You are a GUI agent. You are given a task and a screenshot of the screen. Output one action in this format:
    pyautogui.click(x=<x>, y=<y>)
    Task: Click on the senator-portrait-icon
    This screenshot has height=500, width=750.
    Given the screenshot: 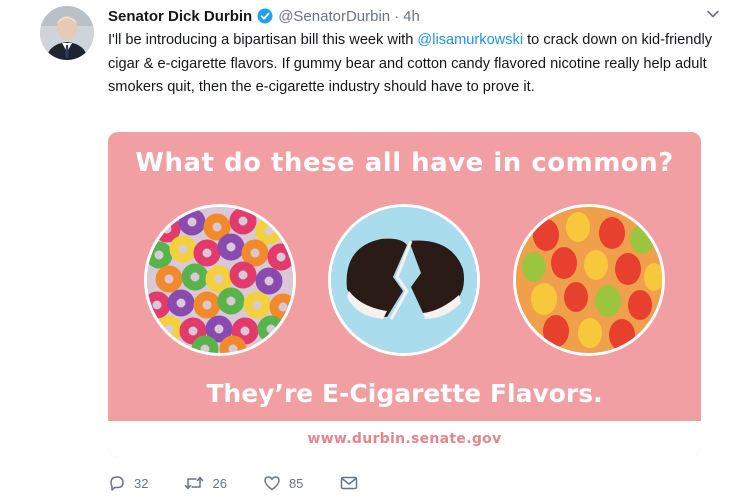 What is the action you would take?
    pyautogui.click(x=67, y=33)
    